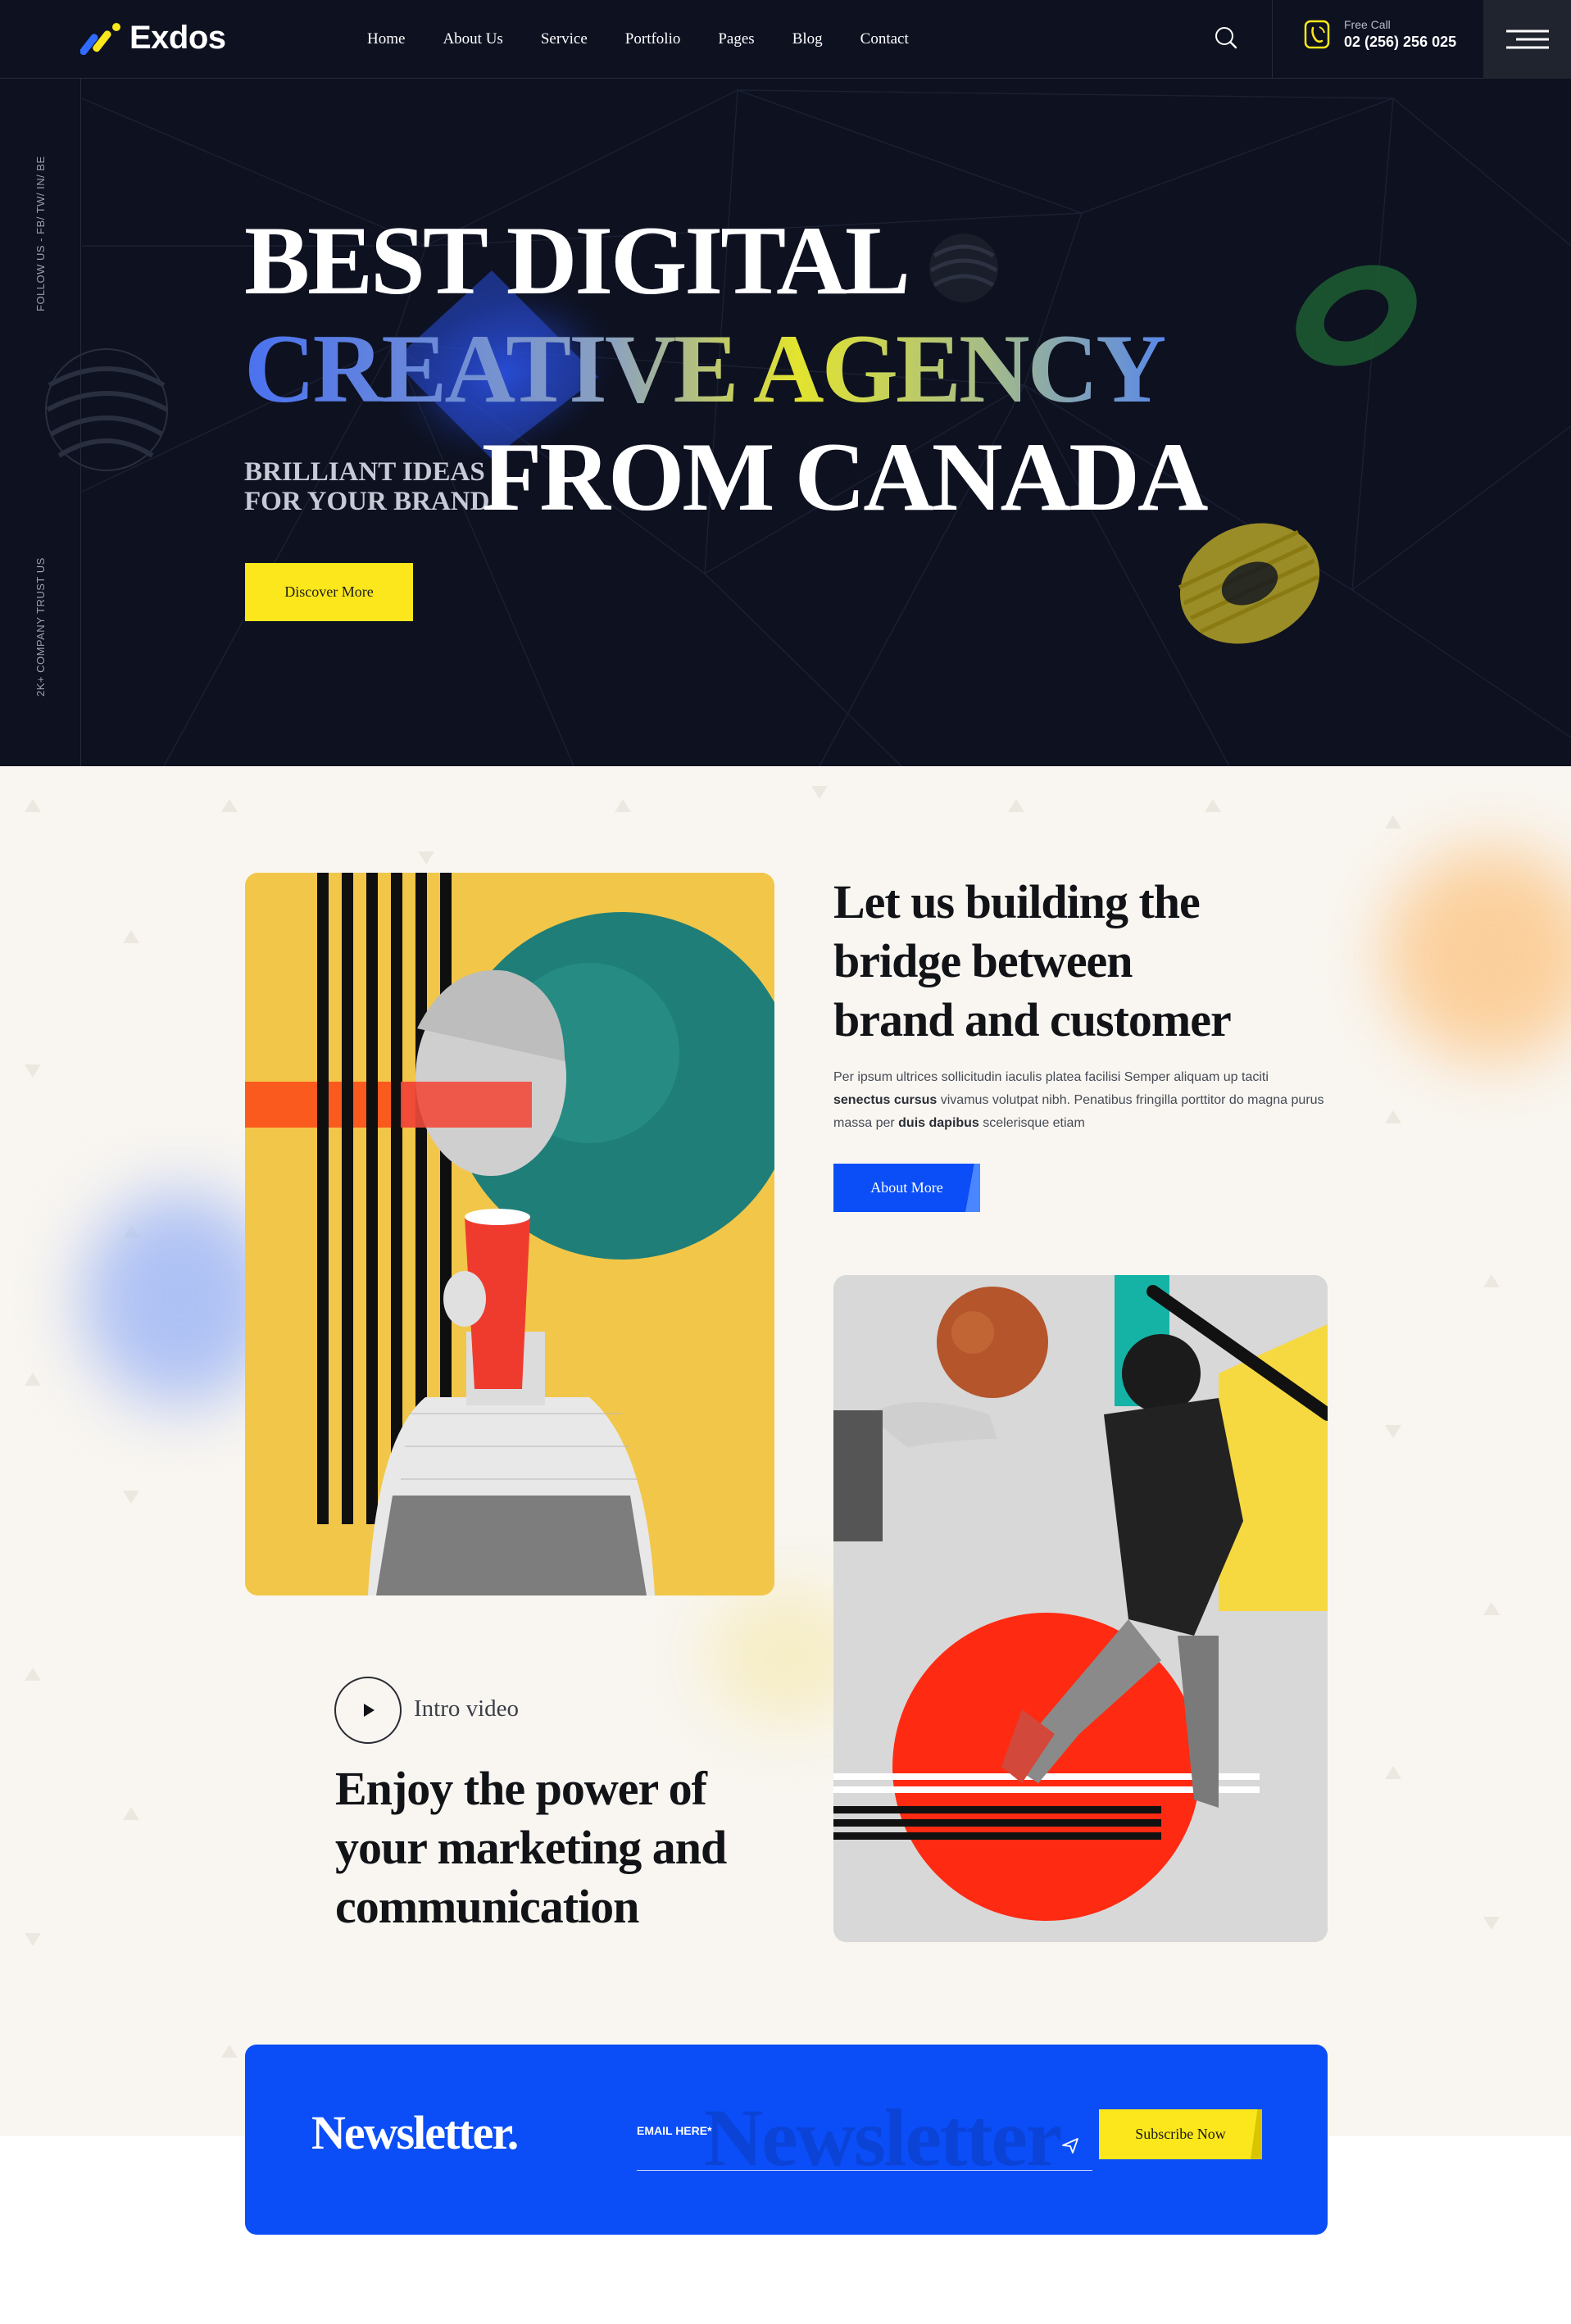 Image resolution: width=1571 pixels, height=2324 pixels. I want to click on collage-image-baseball, so click(1080, 1608).